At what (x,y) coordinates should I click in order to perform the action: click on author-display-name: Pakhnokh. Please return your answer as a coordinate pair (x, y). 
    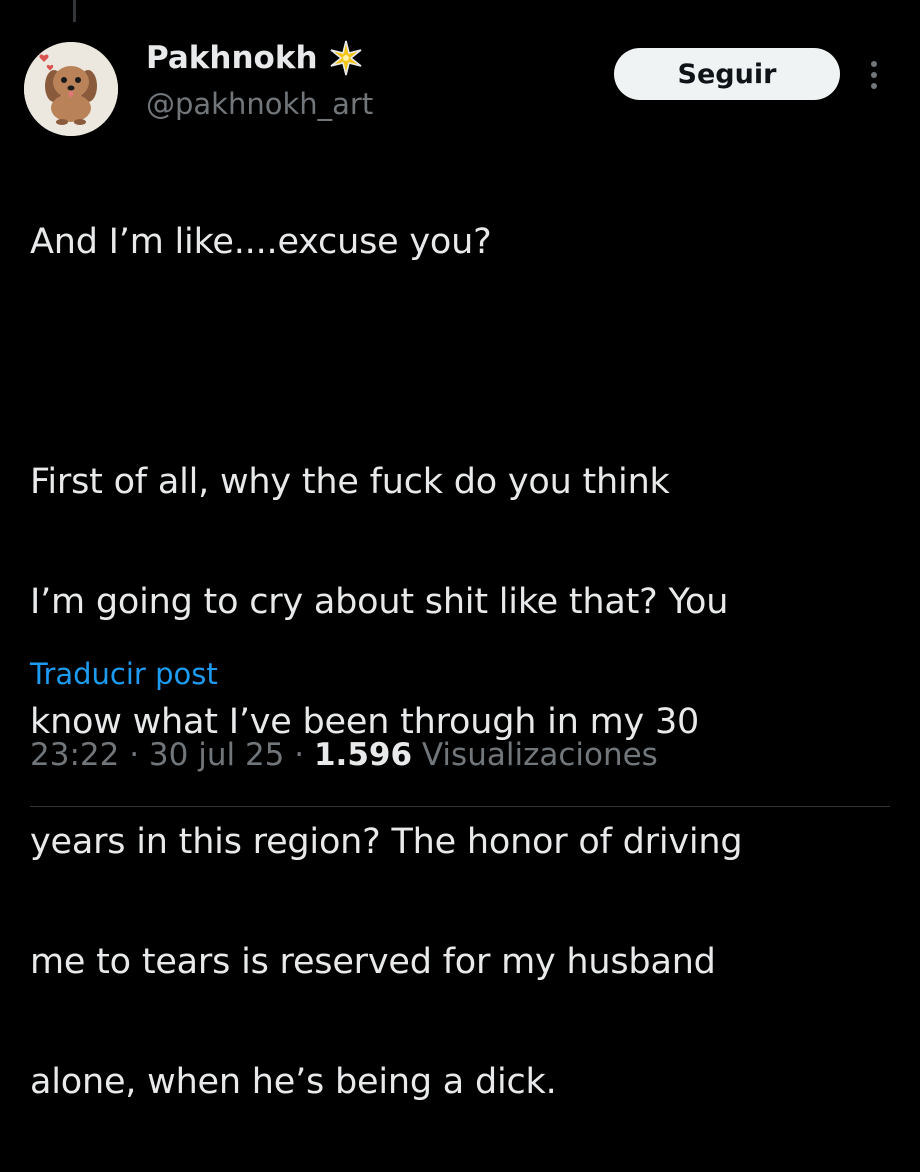
    Looking at the image, I should click on (256, 58).